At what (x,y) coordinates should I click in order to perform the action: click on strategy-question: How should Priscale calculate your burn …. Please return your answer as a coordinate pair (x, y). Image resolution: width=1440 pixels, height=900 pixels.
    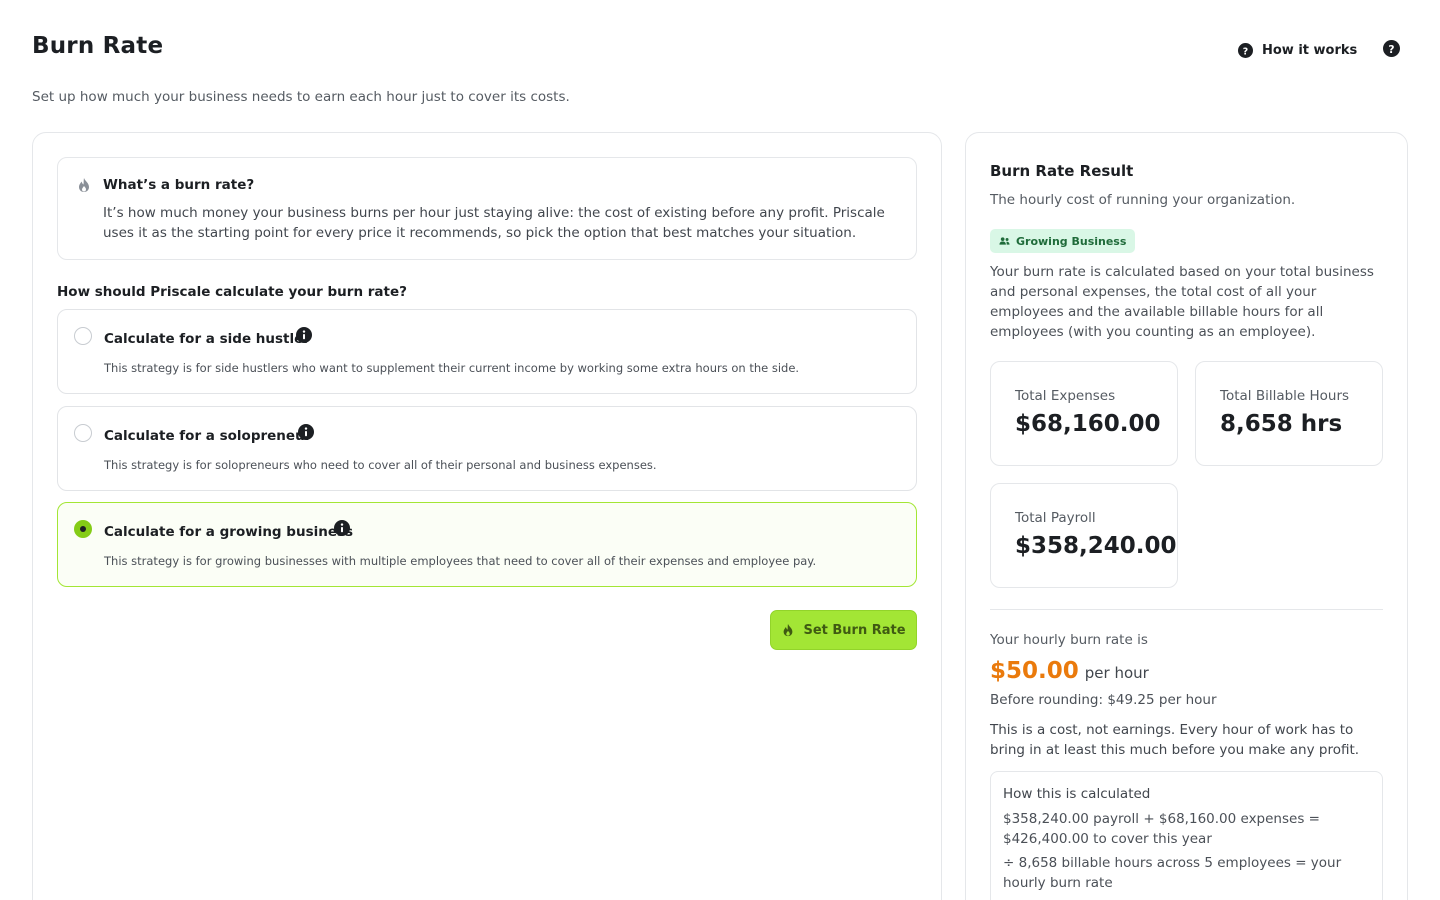
    Looking at the image, I should click on (232, 292).